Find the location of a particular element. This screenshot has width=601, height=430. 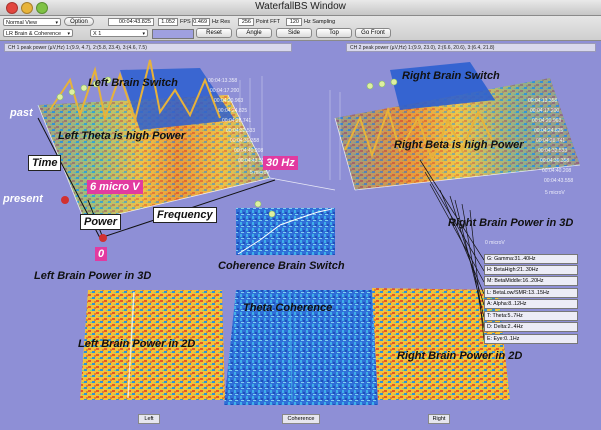

legend-beta-high: H: BetaHigh:21..30Hz is located at coordinates (531, 270).